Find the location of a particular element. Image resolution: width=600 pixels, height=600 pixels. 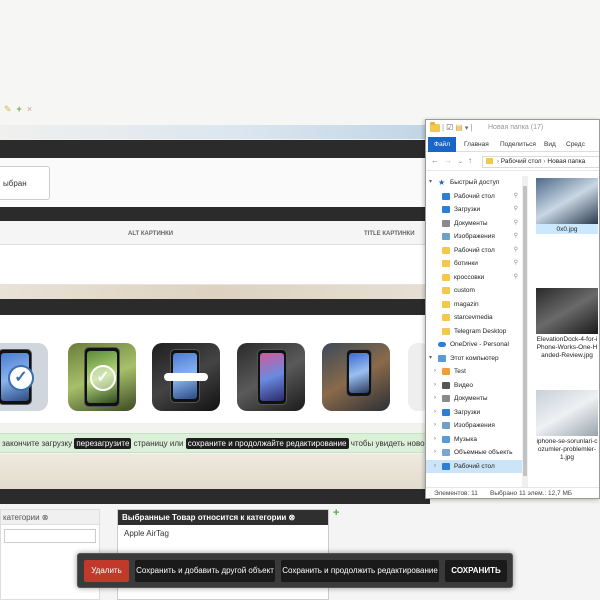

selected-categories-header: Выбранные Товар относится к категории ⊗ is located at coordinates (223, 517).